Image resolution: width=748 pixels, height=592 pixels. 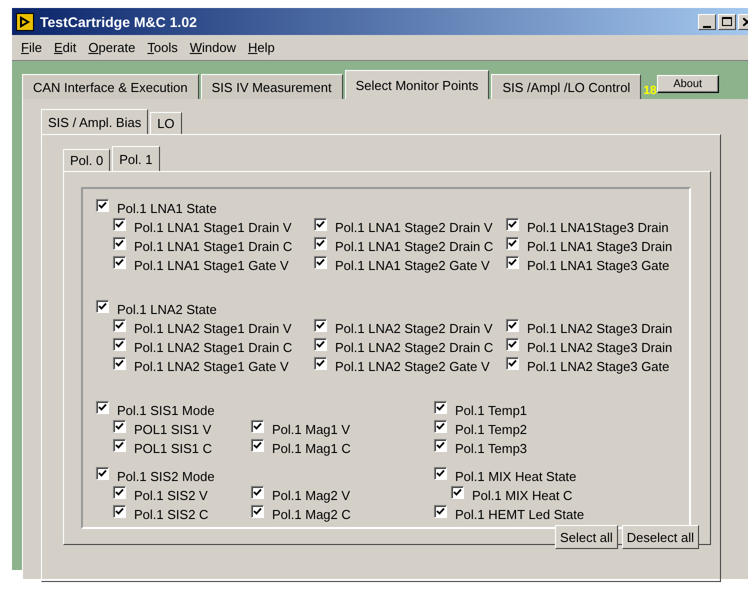 What do you see at coordinates (586, 537) in the screenshot?
I see `action-button: Select all` at bounding box center [586, 537].